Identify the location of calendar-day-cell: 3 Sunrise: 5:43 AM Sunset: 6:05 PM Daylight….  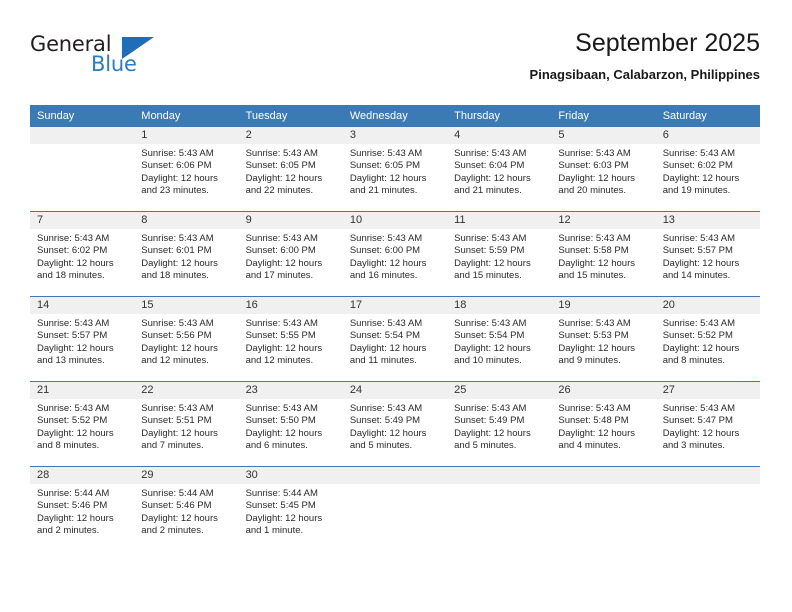
(395, 169).